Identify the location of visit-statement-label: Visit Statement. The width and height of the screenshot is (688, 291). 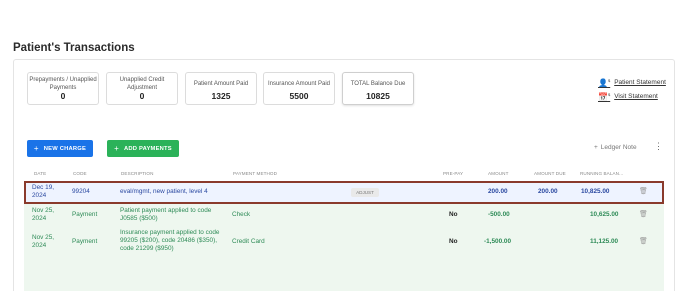
(636, 97).